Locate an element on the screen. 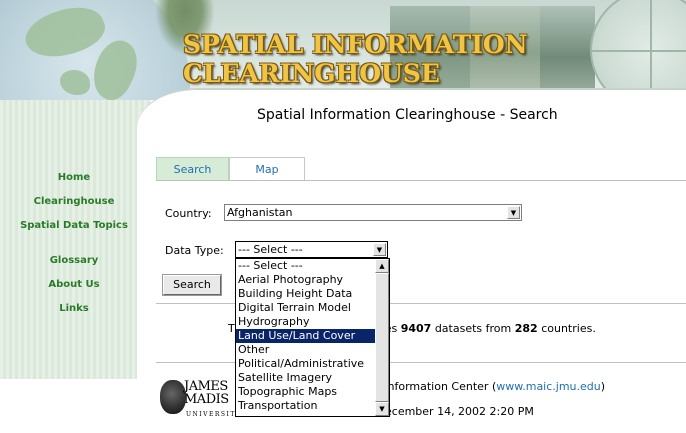 The height and width of the screenshot is (433, 686). data-type-select: --- Select --- ▼ is located at coordinates (311, 249).